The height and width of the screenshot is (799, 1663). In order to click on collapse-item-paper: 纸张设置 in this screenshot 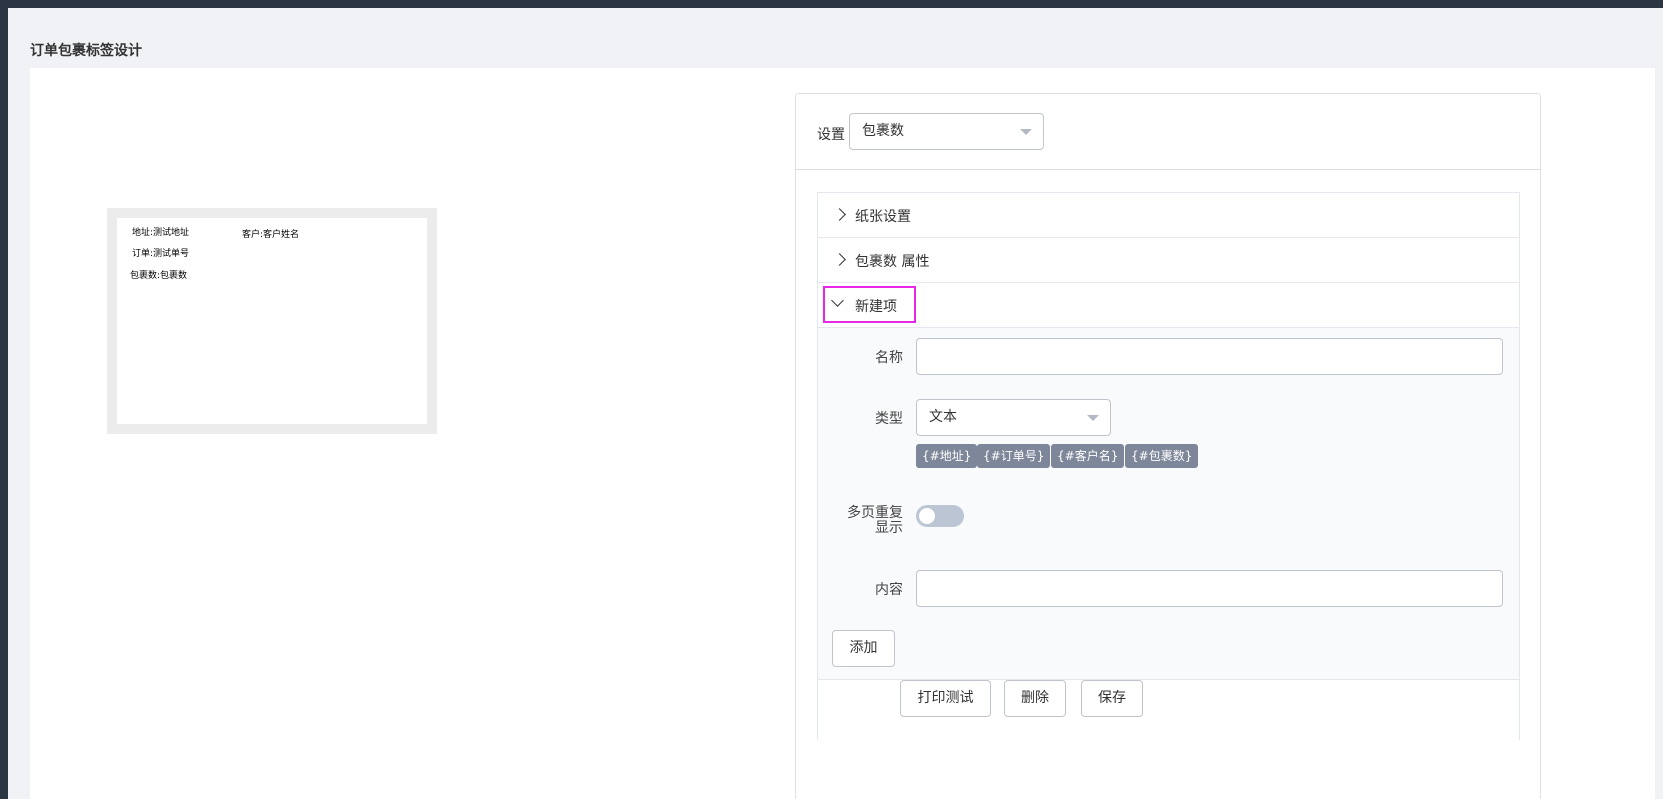, I will do `click(1168, 215)`.